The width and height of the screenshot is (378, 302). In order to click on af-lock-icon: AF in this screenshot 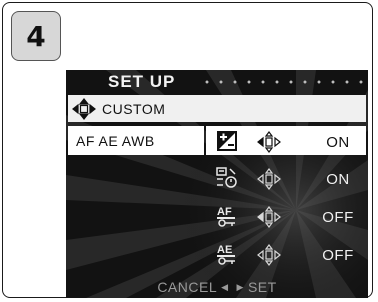, I will do `click(226, 216)`.